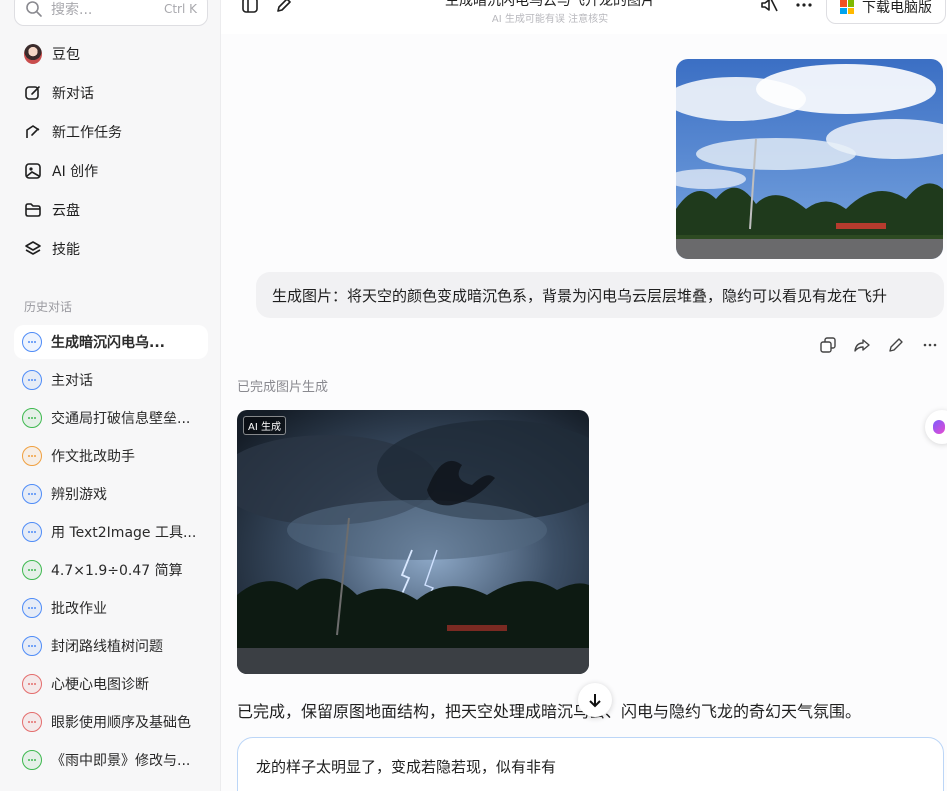  Describe the element at coordinates (33, 210) in the screenshot. I see `folder-icon` at that location.